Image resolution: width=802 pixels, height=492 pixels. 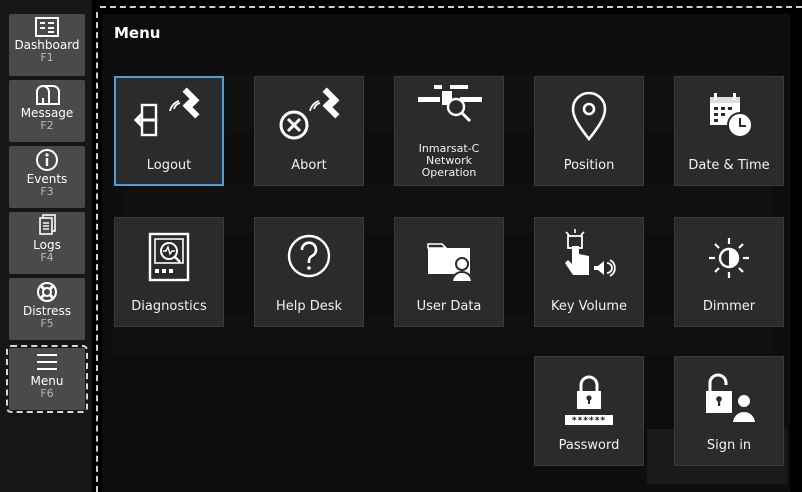 I want to click on sidebar-item-logs: Logs F4, so click(x=47, y=243).